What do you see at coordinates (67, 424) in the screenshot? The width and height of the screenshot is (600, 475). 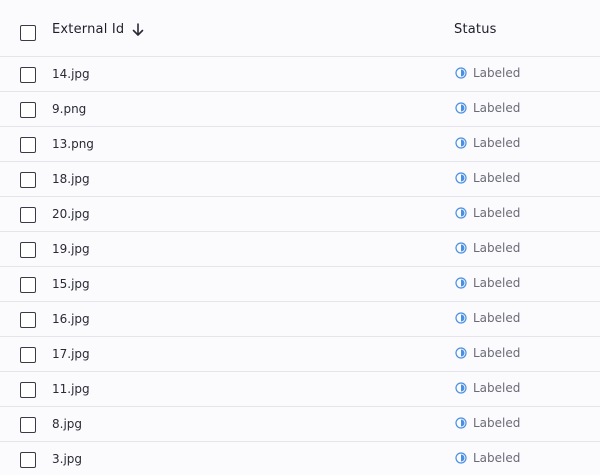 I see `external-id-cell: 8.jpg` at bounding box center [67, 424].